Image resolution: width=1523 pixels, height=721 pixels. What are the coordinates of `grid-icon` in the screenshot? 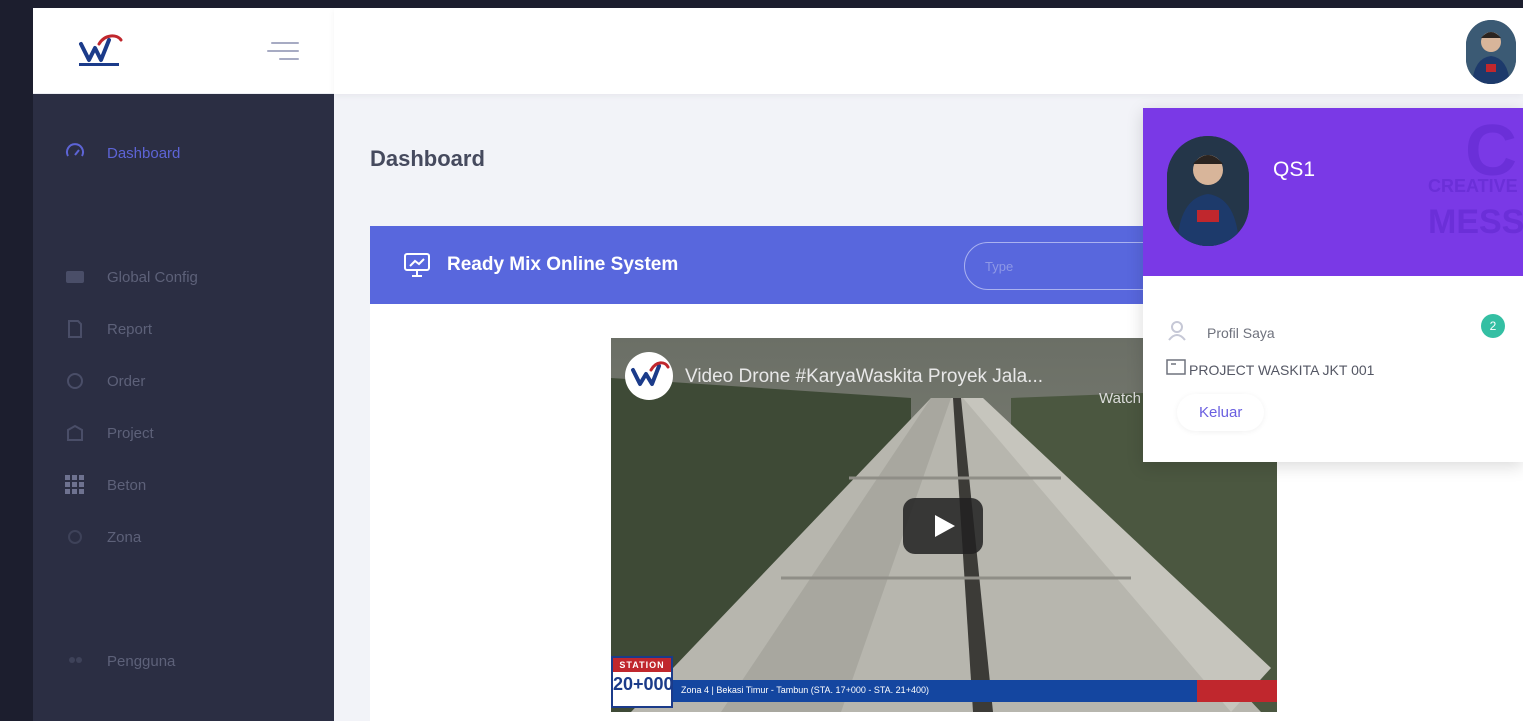 It's located at (75, 485).